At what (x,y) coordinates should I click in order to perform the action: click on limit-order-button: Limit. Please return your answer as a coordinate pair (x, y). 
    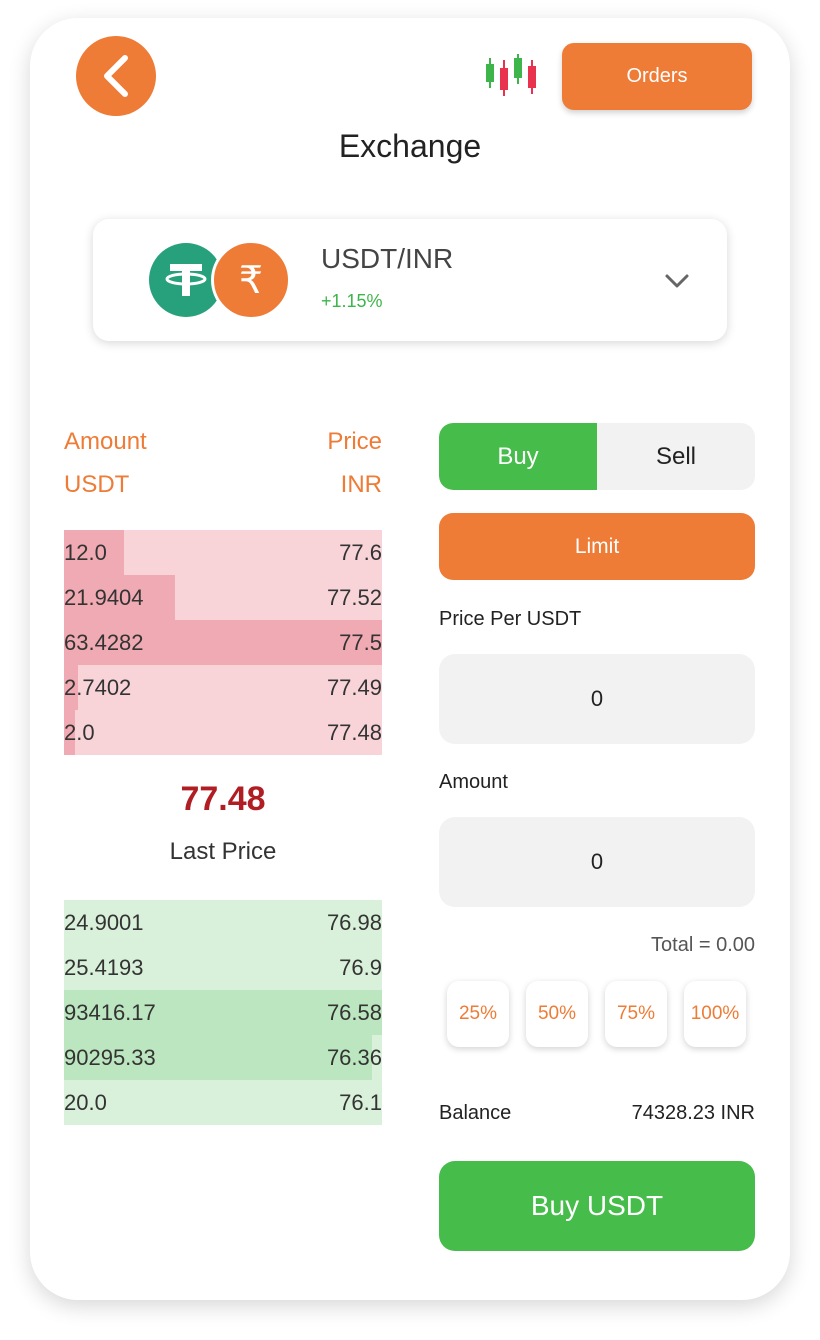
    Looking at the image, I should click on (597, 546).